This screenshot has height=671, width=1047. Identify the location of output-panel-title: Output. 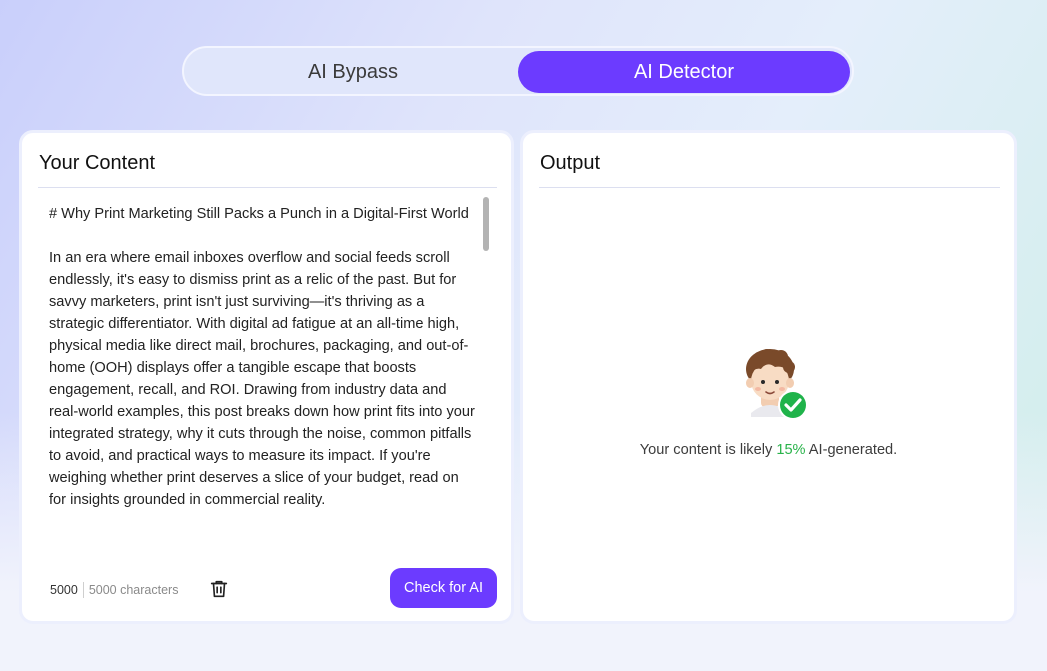
(570, 163).